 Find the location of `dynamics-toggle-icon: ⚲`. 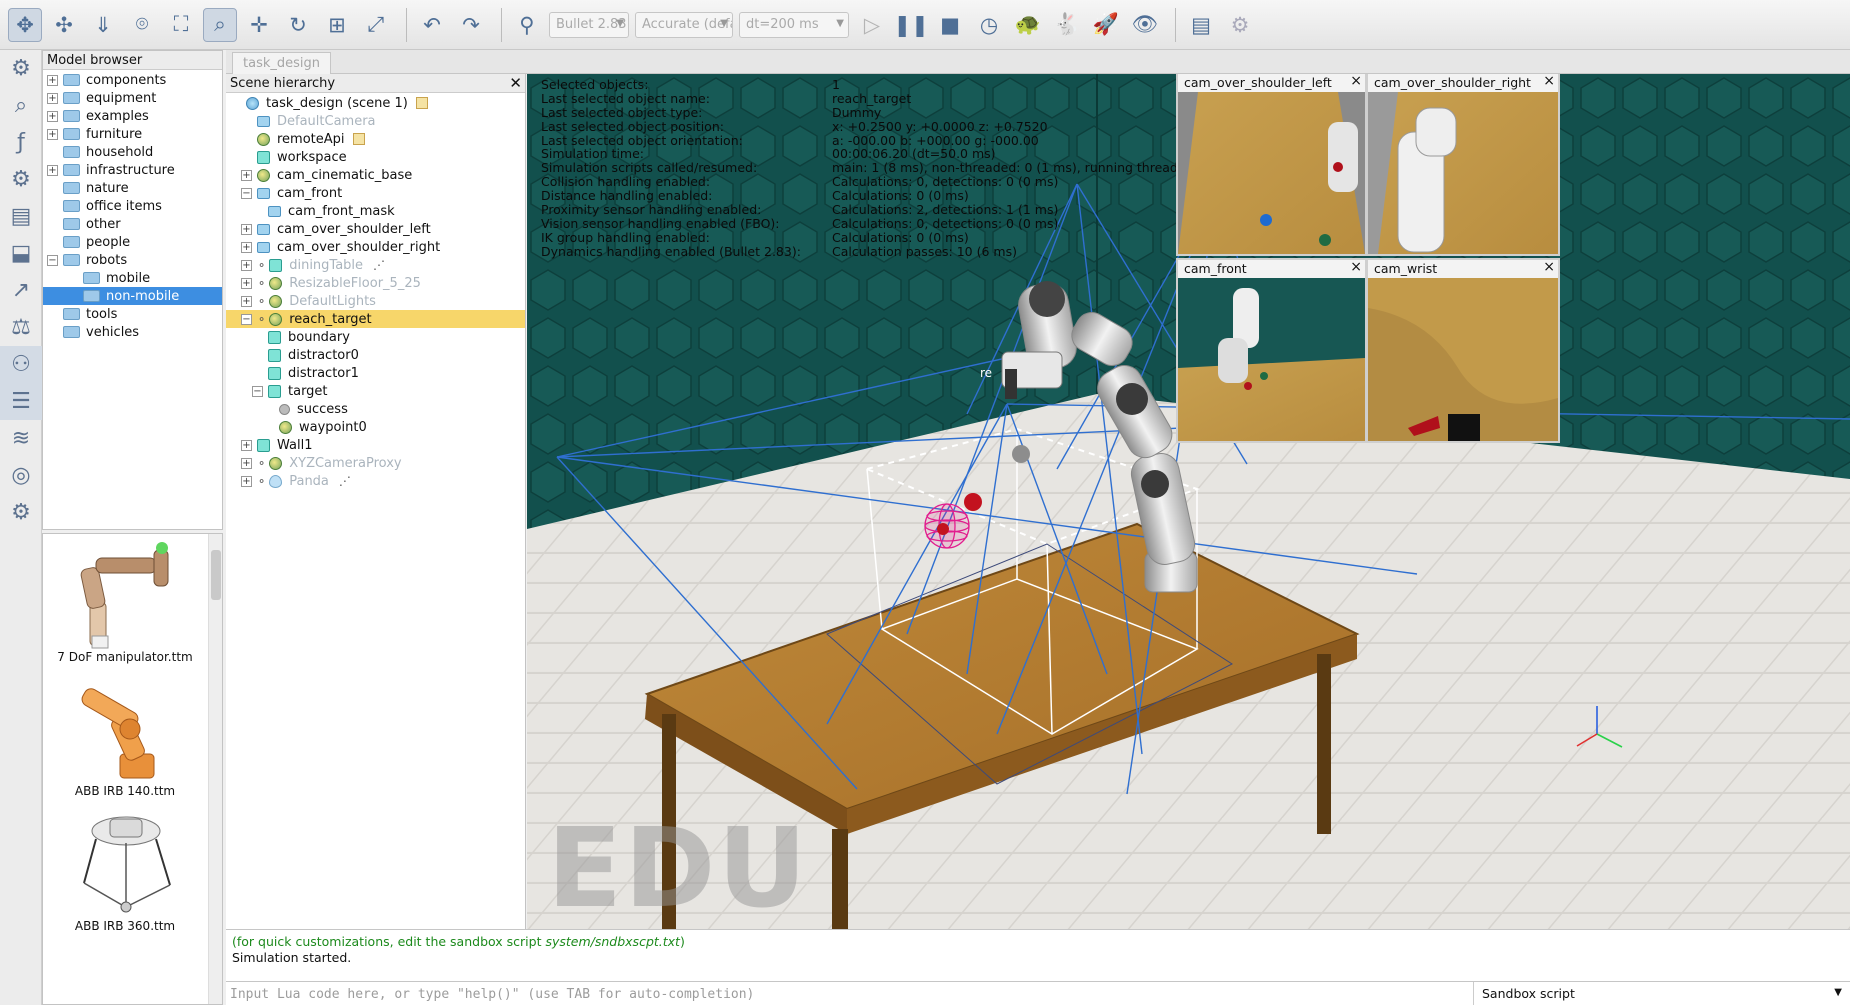

dynamics-toggle-icon: ⚲ is located at coordinates (527, 25).